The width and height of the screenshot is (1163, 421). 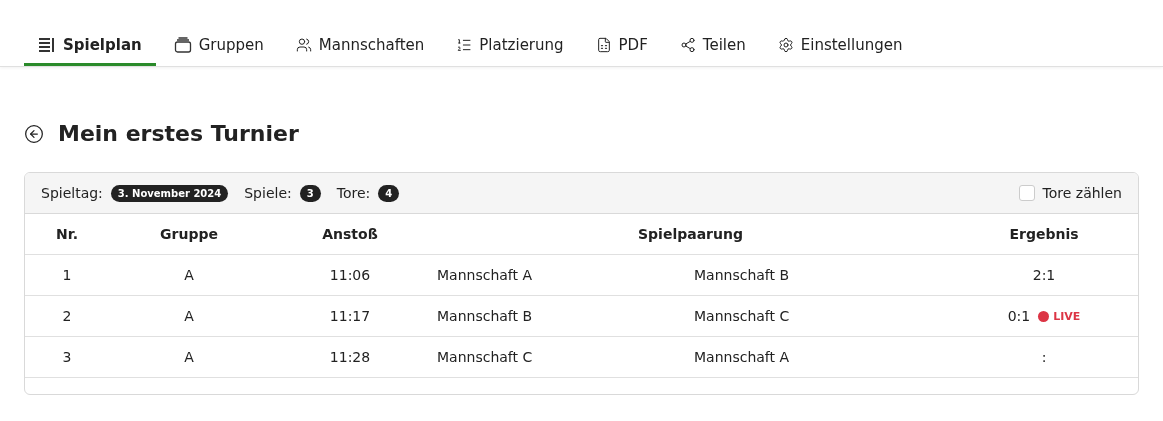 I want to click on live-indicator: LIVE, so click(x=1059, y=316).